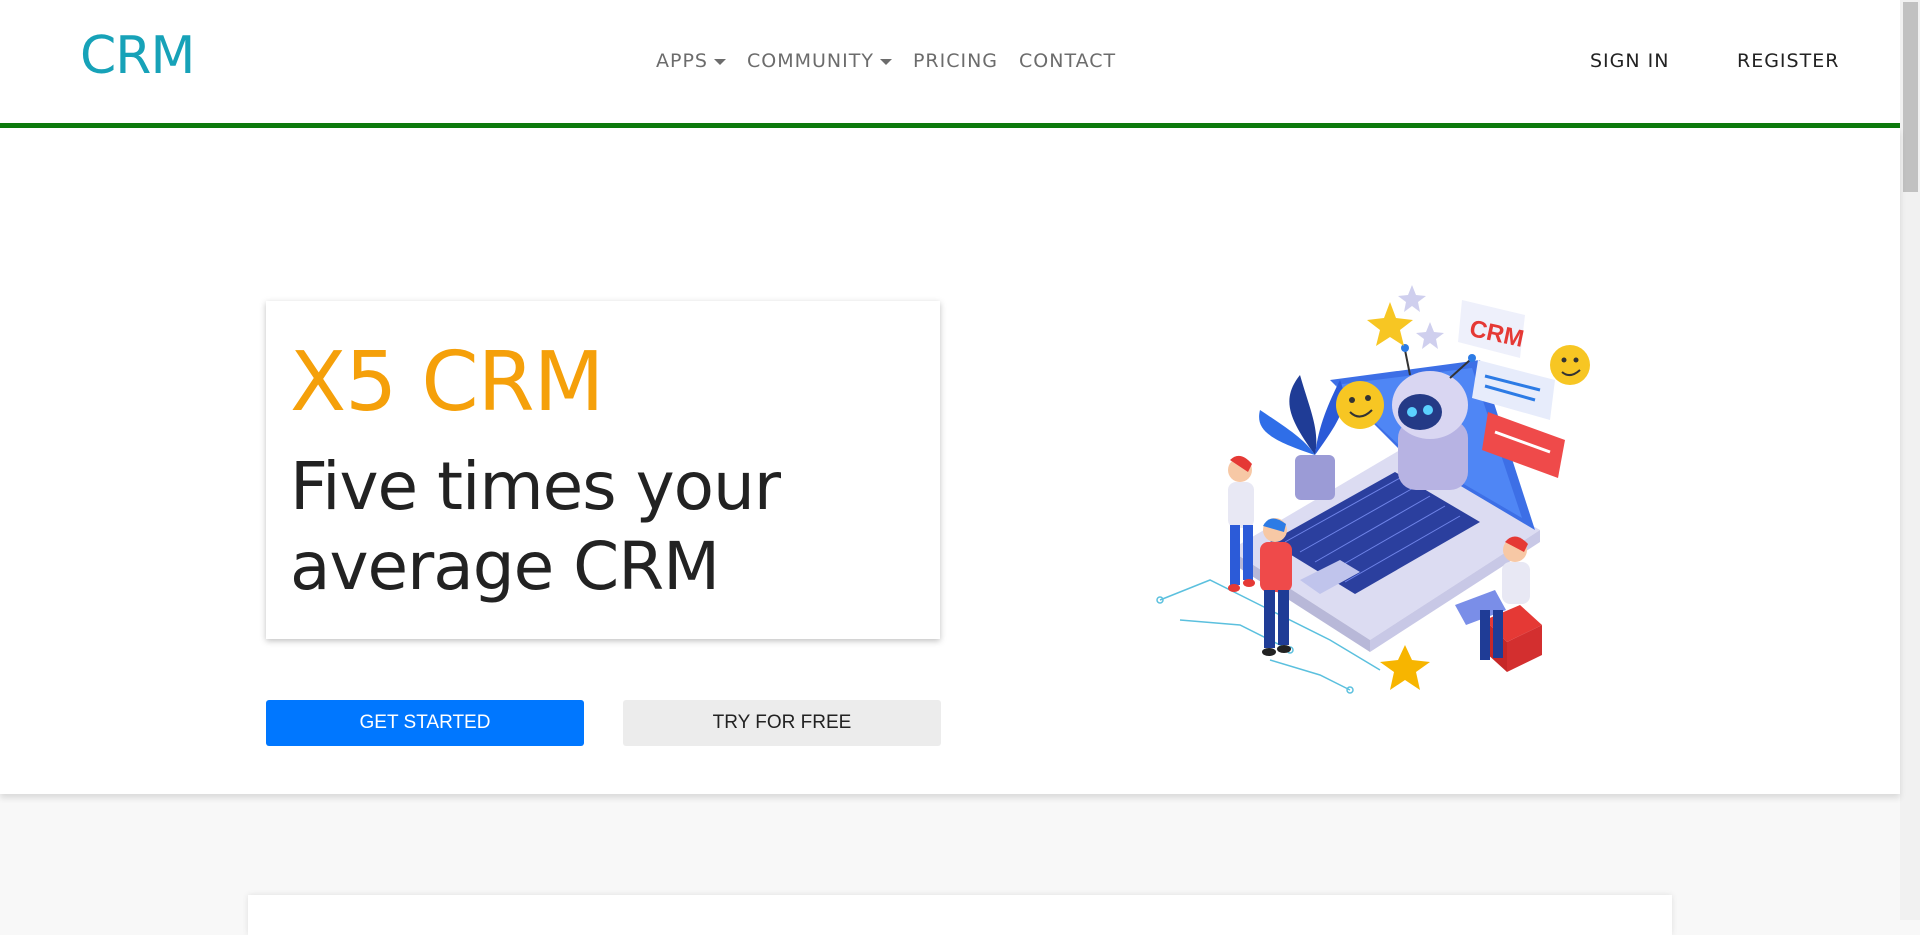 The height and width of the screenshot is (935, 1920). I want to click on nav-item-community: COMMUNITY, so click(819, 61).